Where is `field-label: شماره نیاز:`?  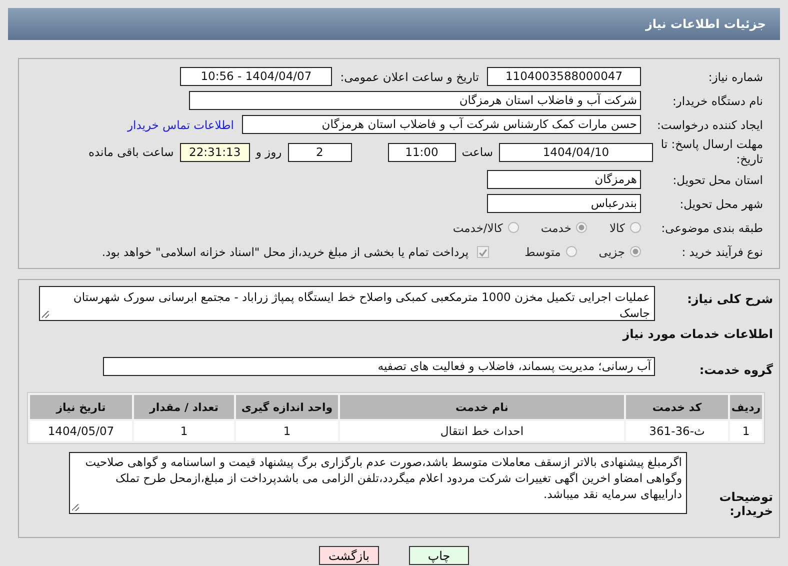
field-label: شماره نیاز: is located at coordinates (735, 77).